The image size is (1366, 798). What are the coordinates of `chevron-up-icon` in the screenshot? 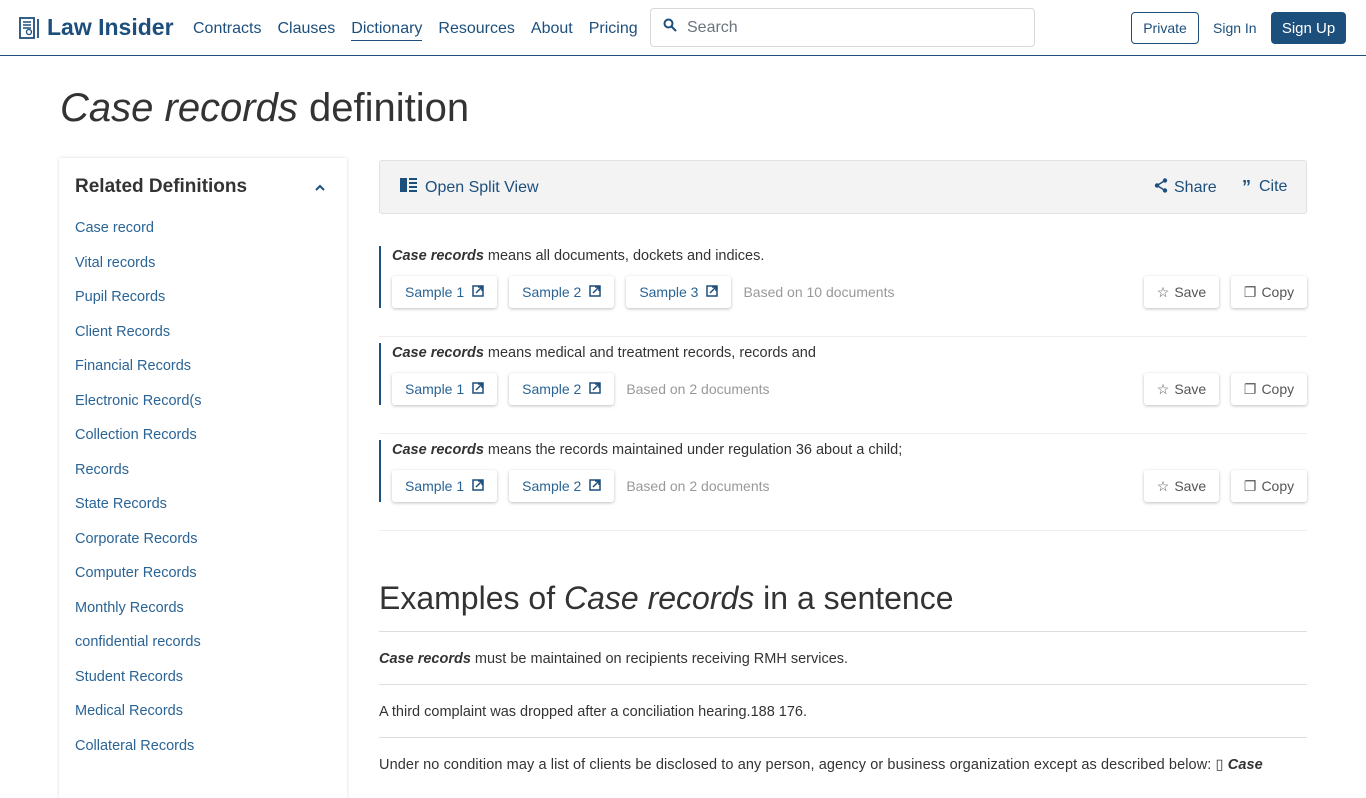 It's located at (320, 186).